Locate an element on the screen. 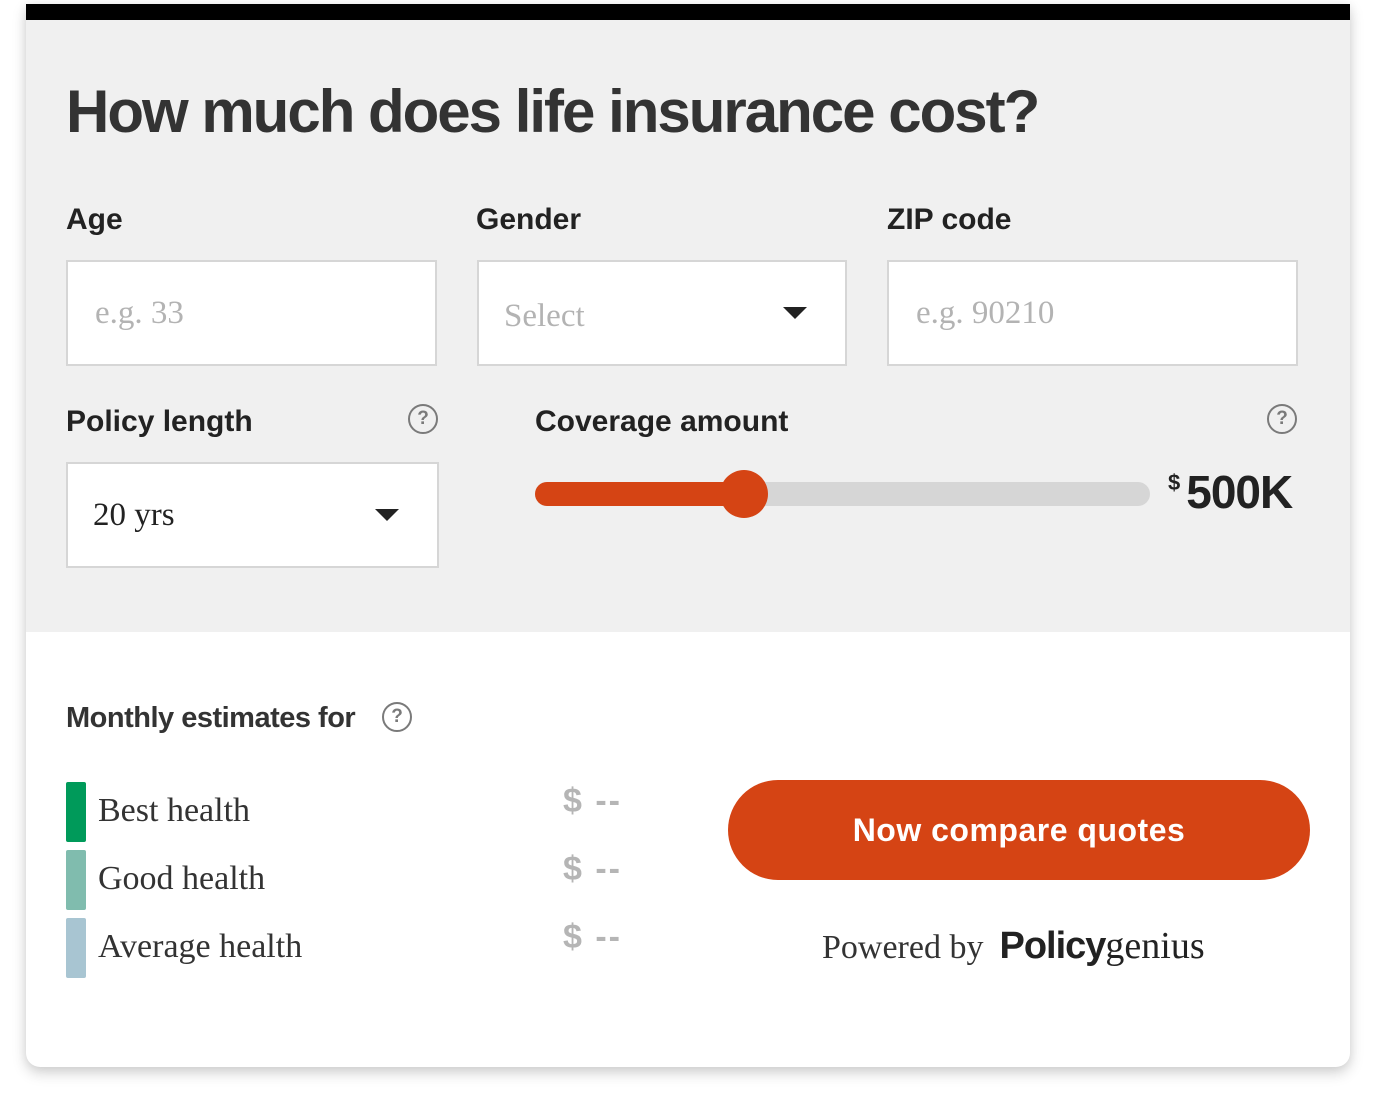 This screenshot has height=1096, width=1378. estimate-row-average: Average health $ -- is located at coordinates (361, 948).